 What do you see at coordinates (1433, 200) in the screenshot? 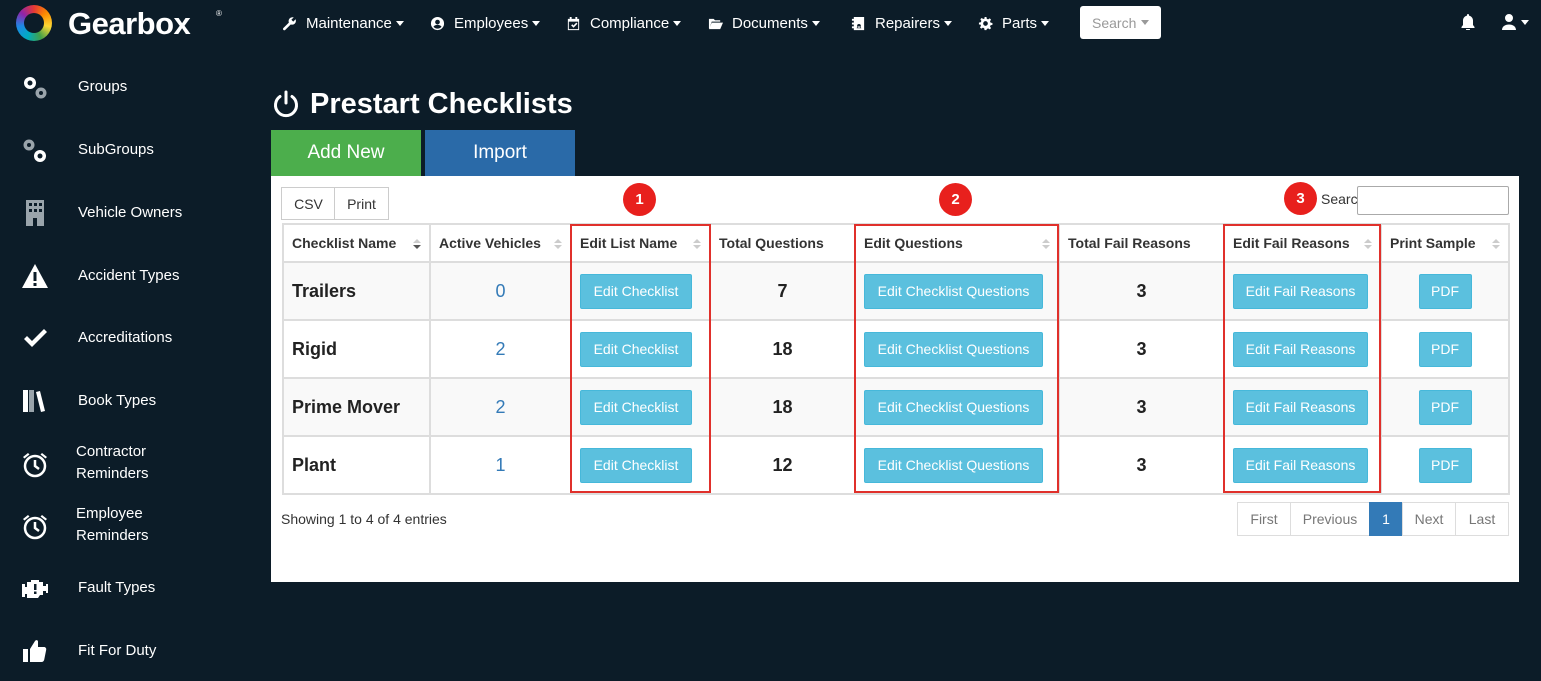
I see `table-search-input` at bounding box center [1433, 200].